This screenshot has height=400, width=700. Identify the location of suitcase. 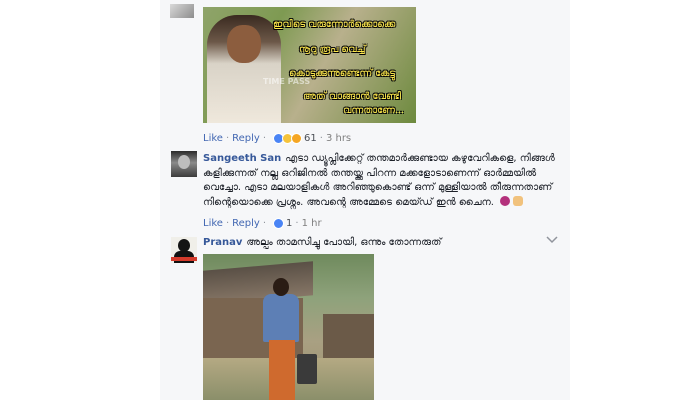
(307, 369).